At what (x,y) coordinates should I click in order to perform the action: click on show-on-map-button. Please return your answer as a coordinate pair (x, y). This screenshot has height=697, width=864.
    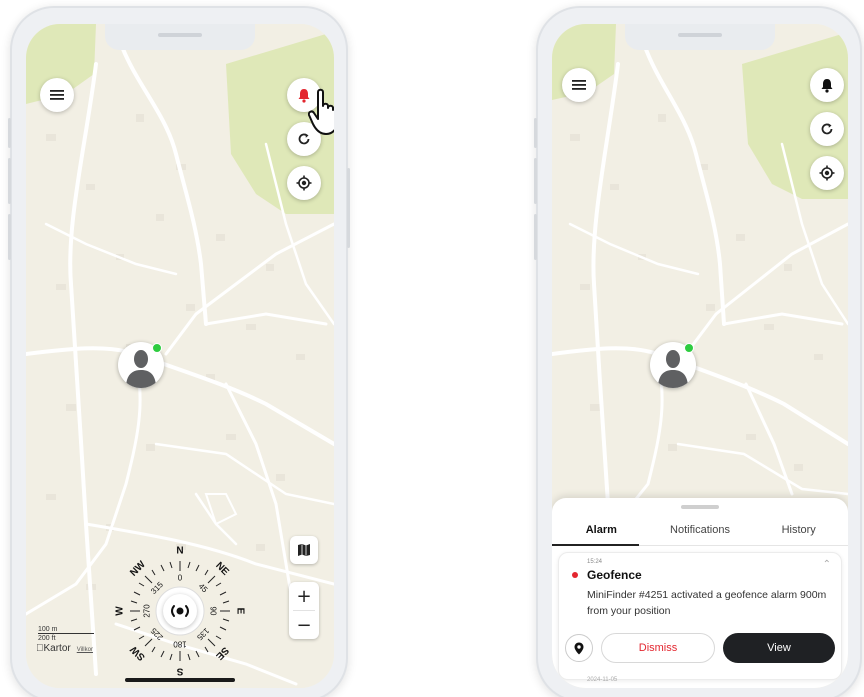
    Looking at the image, I should click on (579, 648).